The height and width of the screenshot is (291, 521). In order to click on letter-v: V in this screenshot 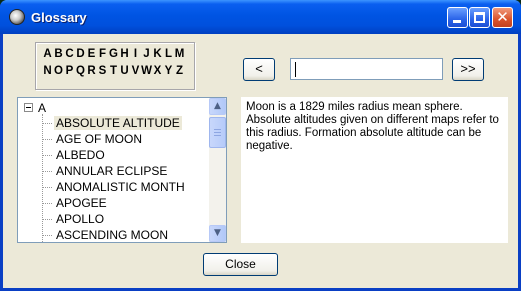, I will do `click(135, 71)`.